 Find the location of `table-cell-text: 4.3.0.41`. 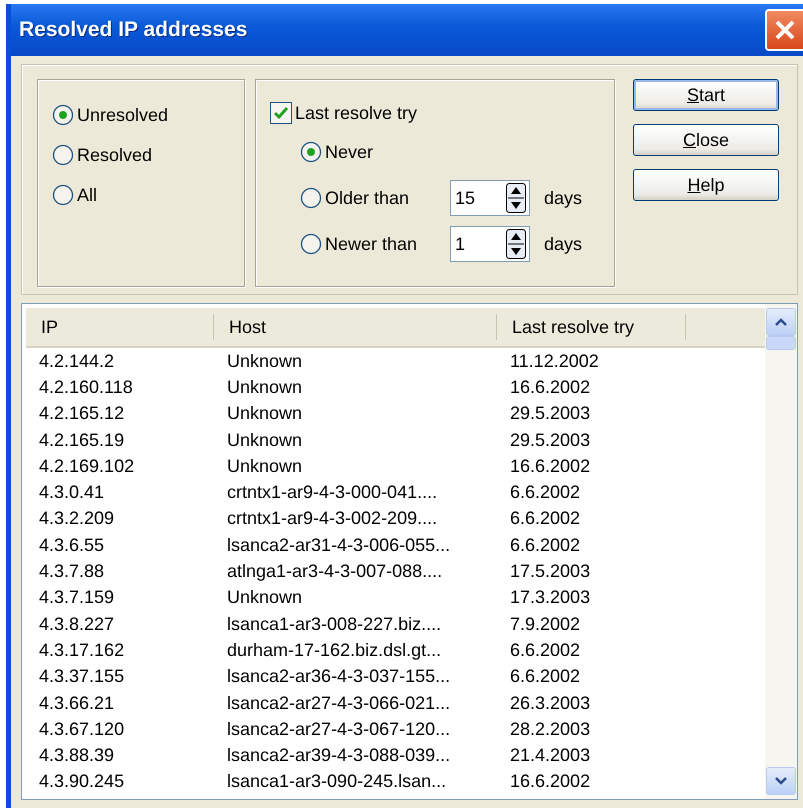

table-cell-text: 4.3.0.41 is located at coordinates (72, 493).